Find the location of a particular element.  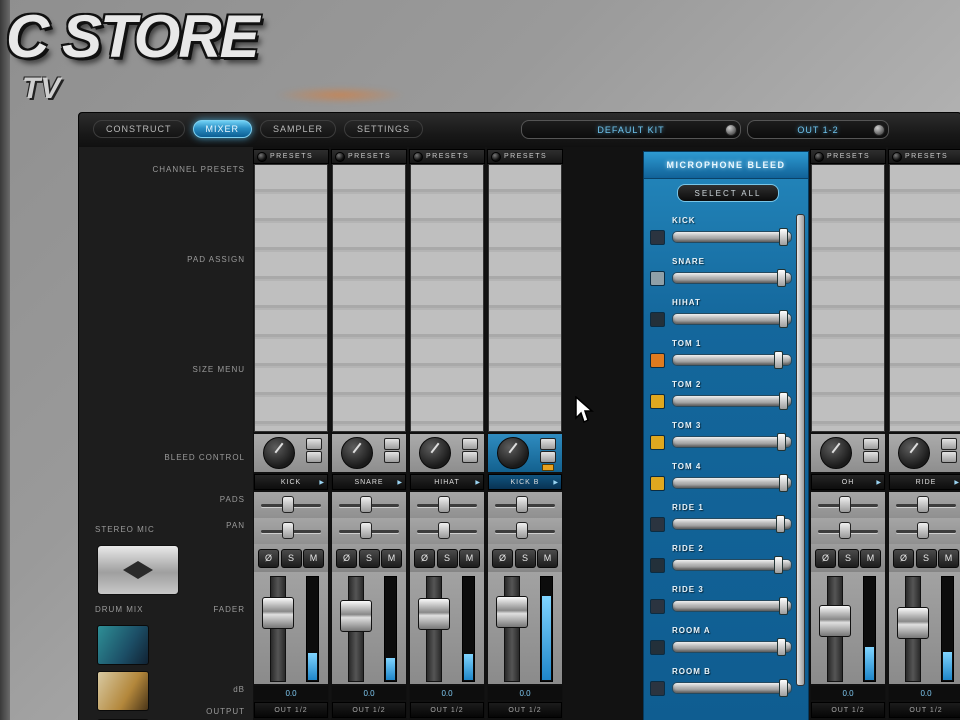

kit-preset-dropdown: DEFAULT KIT is located at coordinates (631, 129).